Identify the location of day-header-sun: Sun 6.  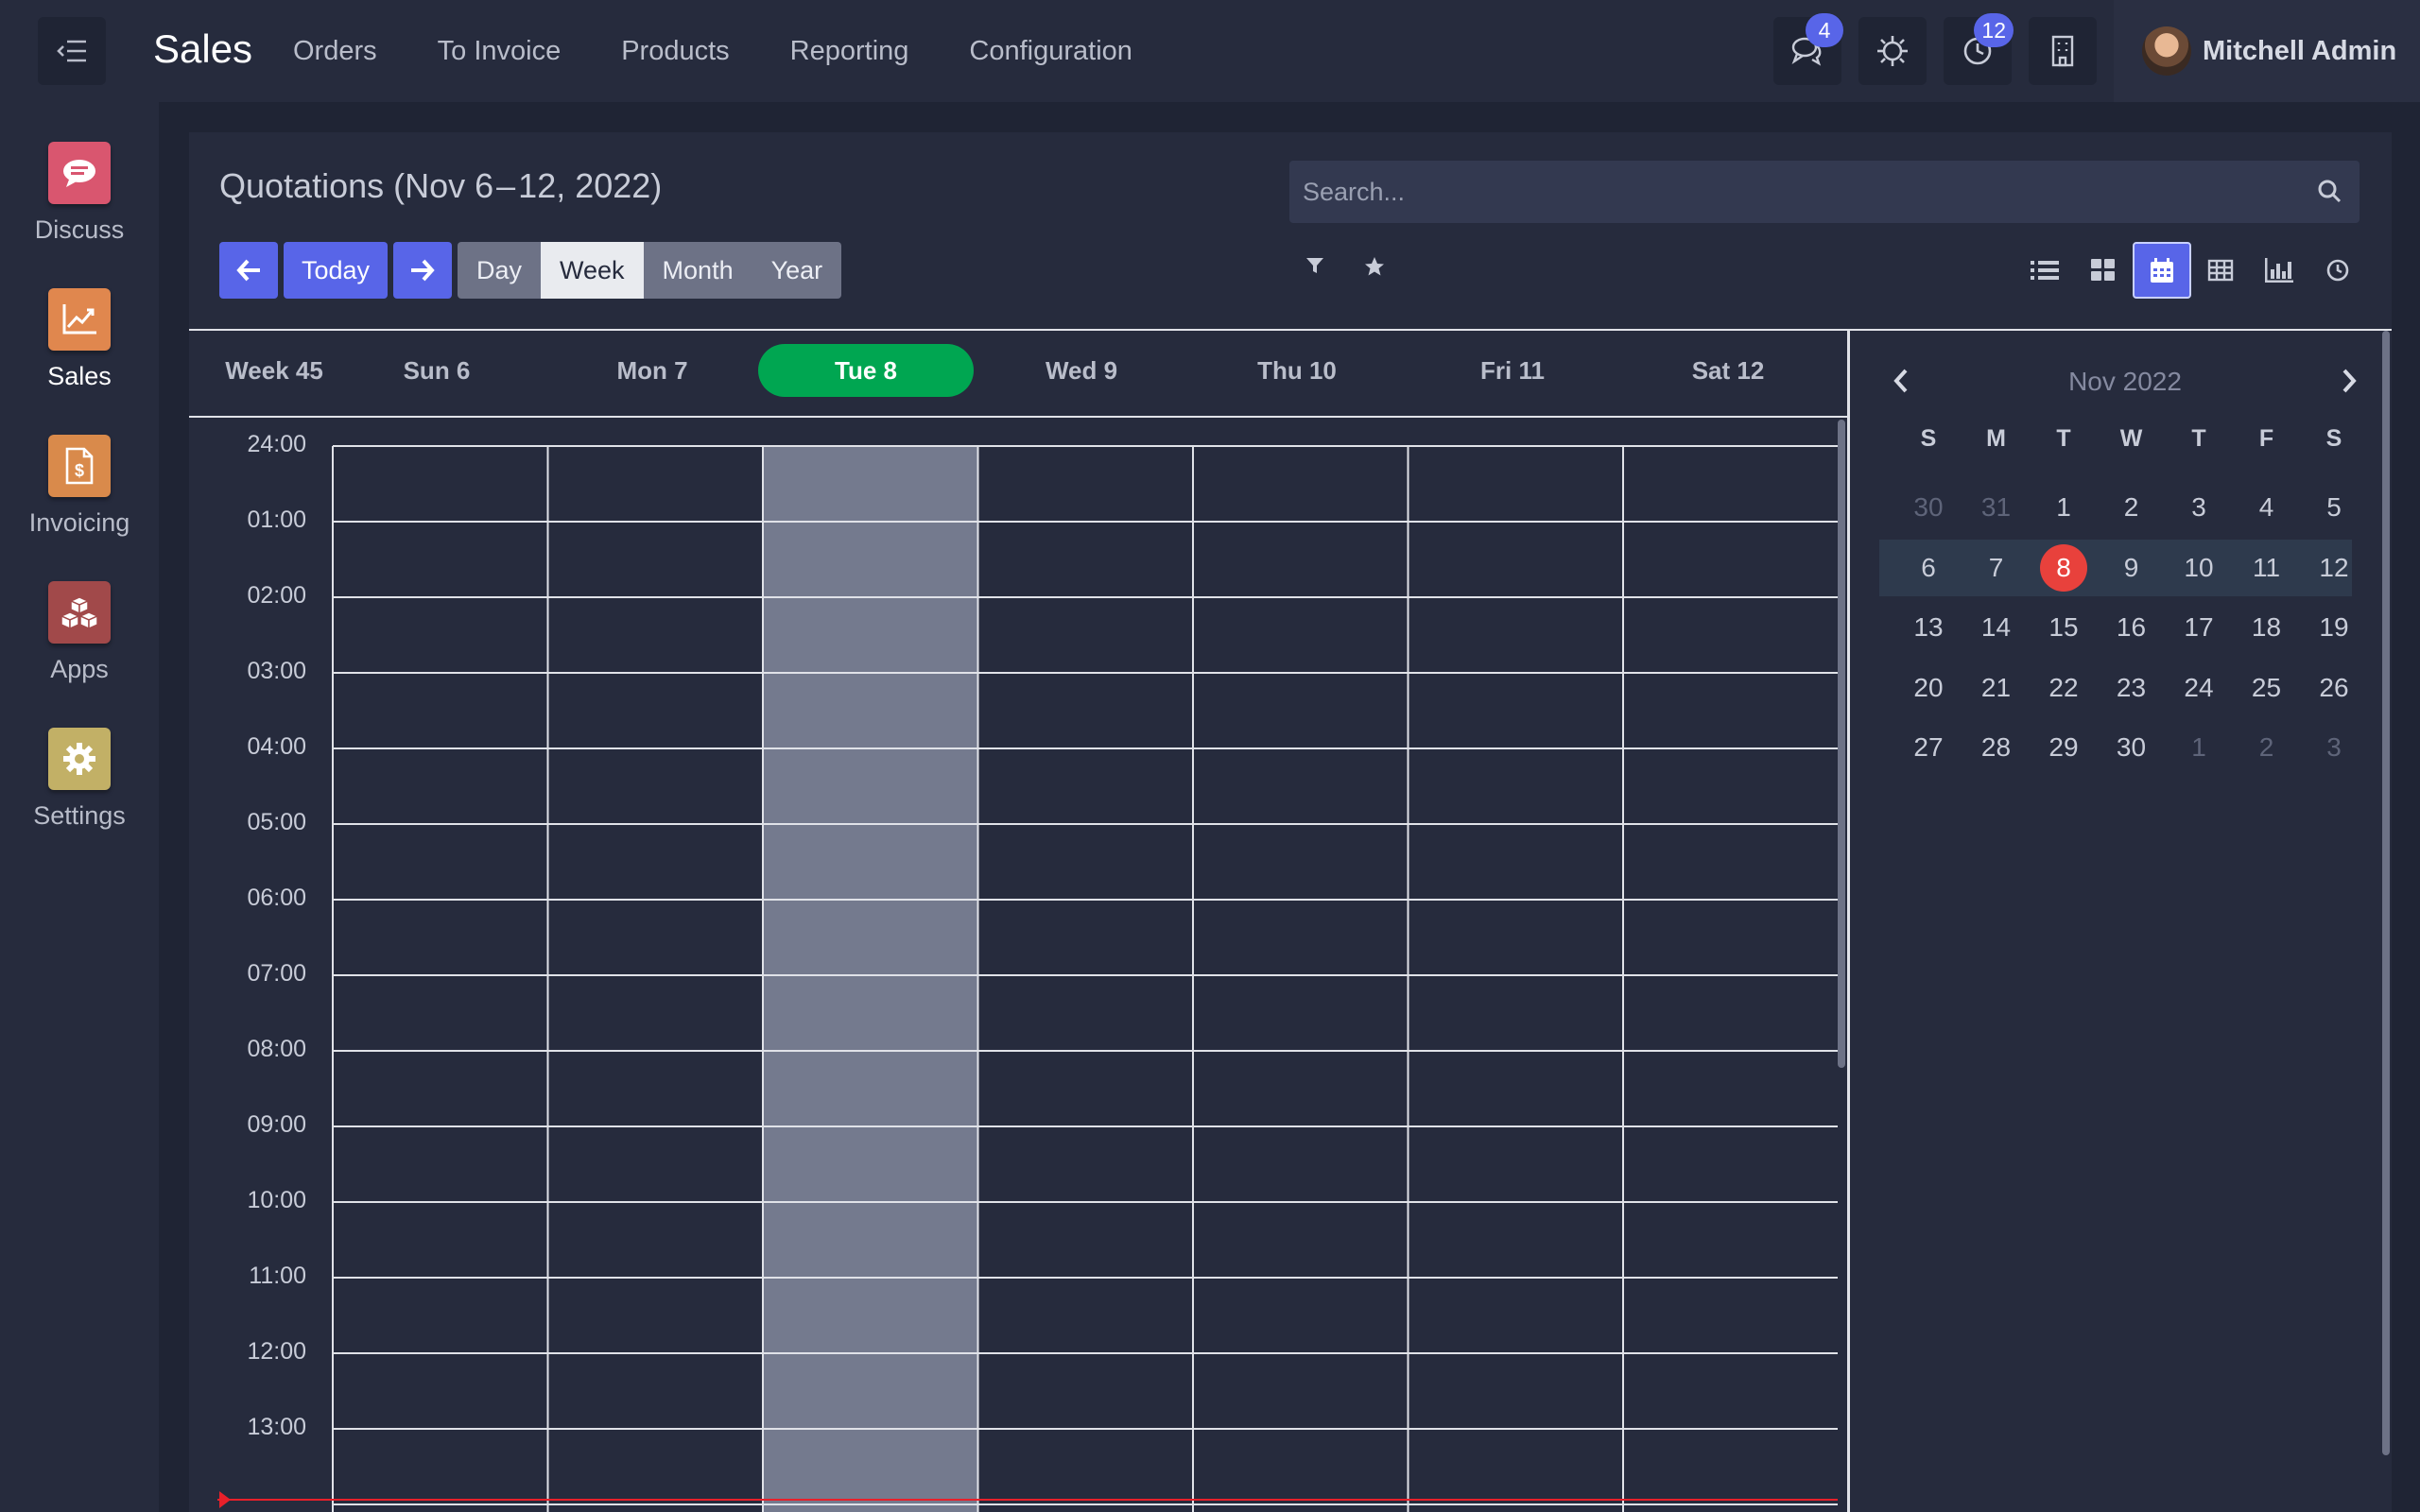
(437, 370).